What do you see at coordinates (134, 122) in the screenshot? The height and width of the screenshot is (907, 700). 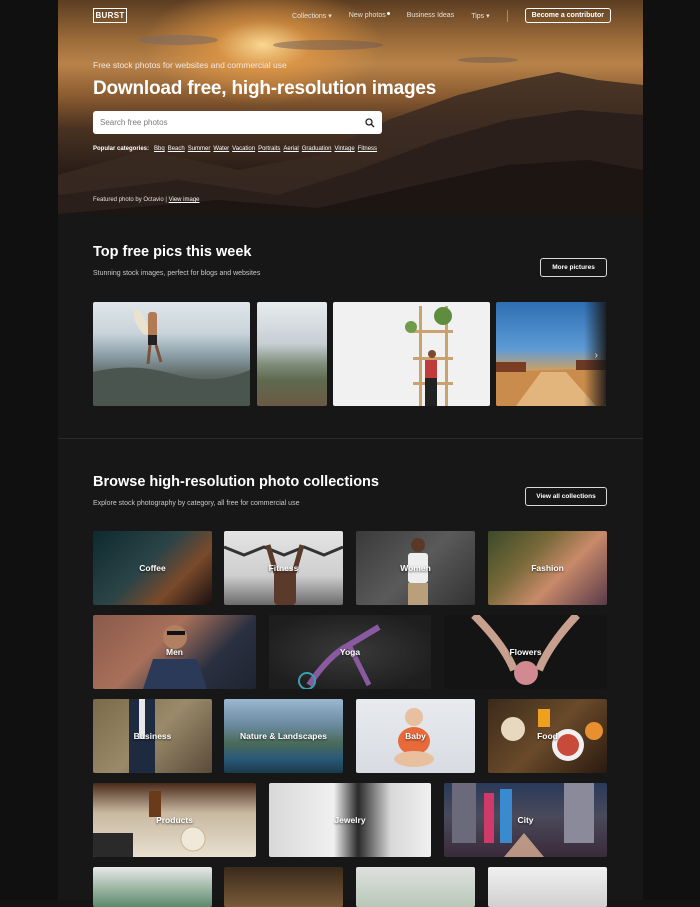 I see `search-placeholder: Search free photos` at bounding box center [134, 122].